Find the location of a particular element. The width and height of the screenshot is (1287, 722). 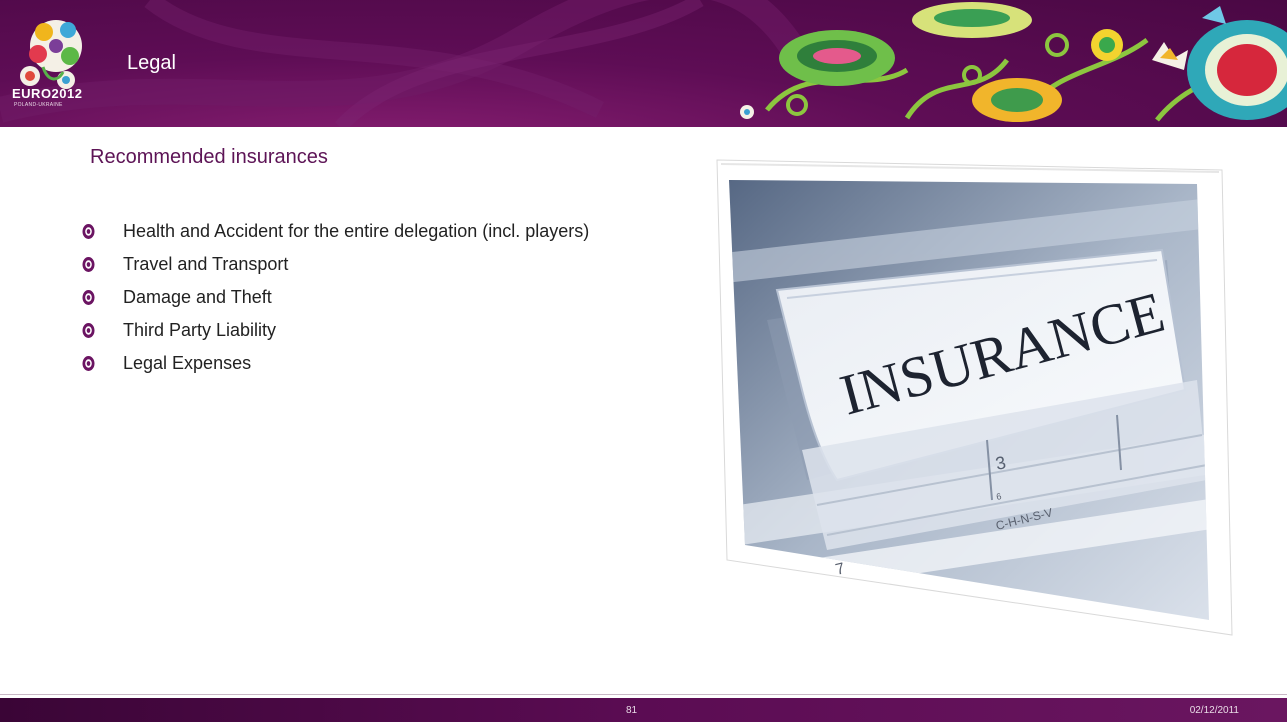

list-item: Third Party Liability is located at coordinates (362, 330).